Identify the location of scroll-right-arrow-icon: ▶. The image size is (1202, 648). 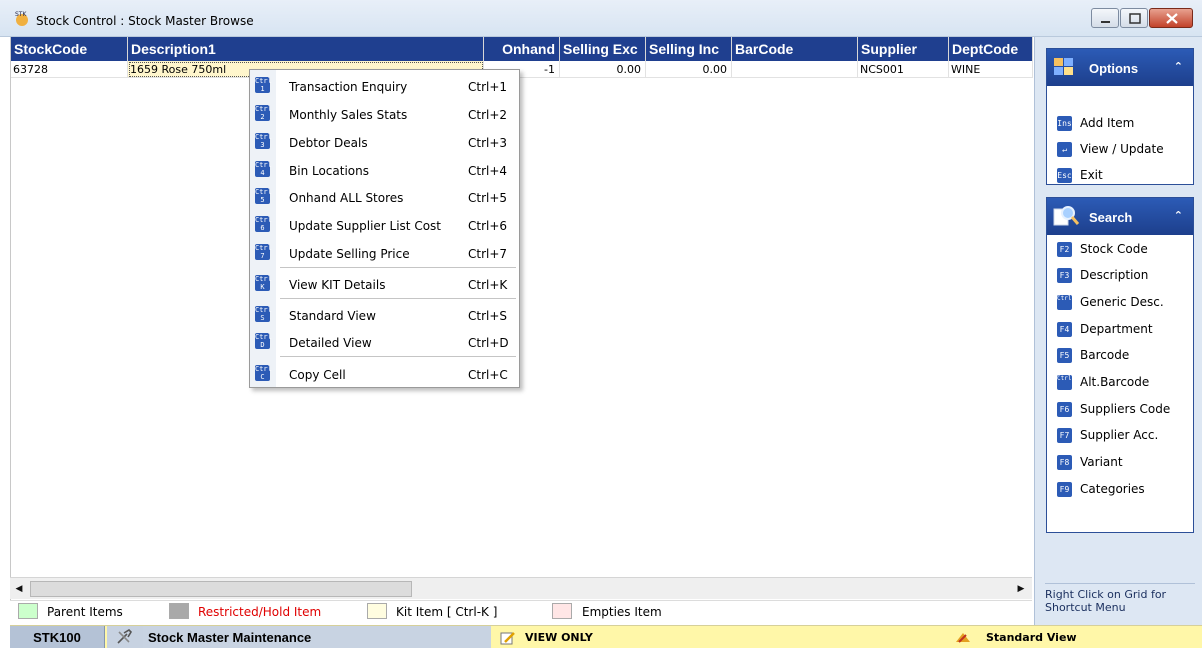
(1021, 589).